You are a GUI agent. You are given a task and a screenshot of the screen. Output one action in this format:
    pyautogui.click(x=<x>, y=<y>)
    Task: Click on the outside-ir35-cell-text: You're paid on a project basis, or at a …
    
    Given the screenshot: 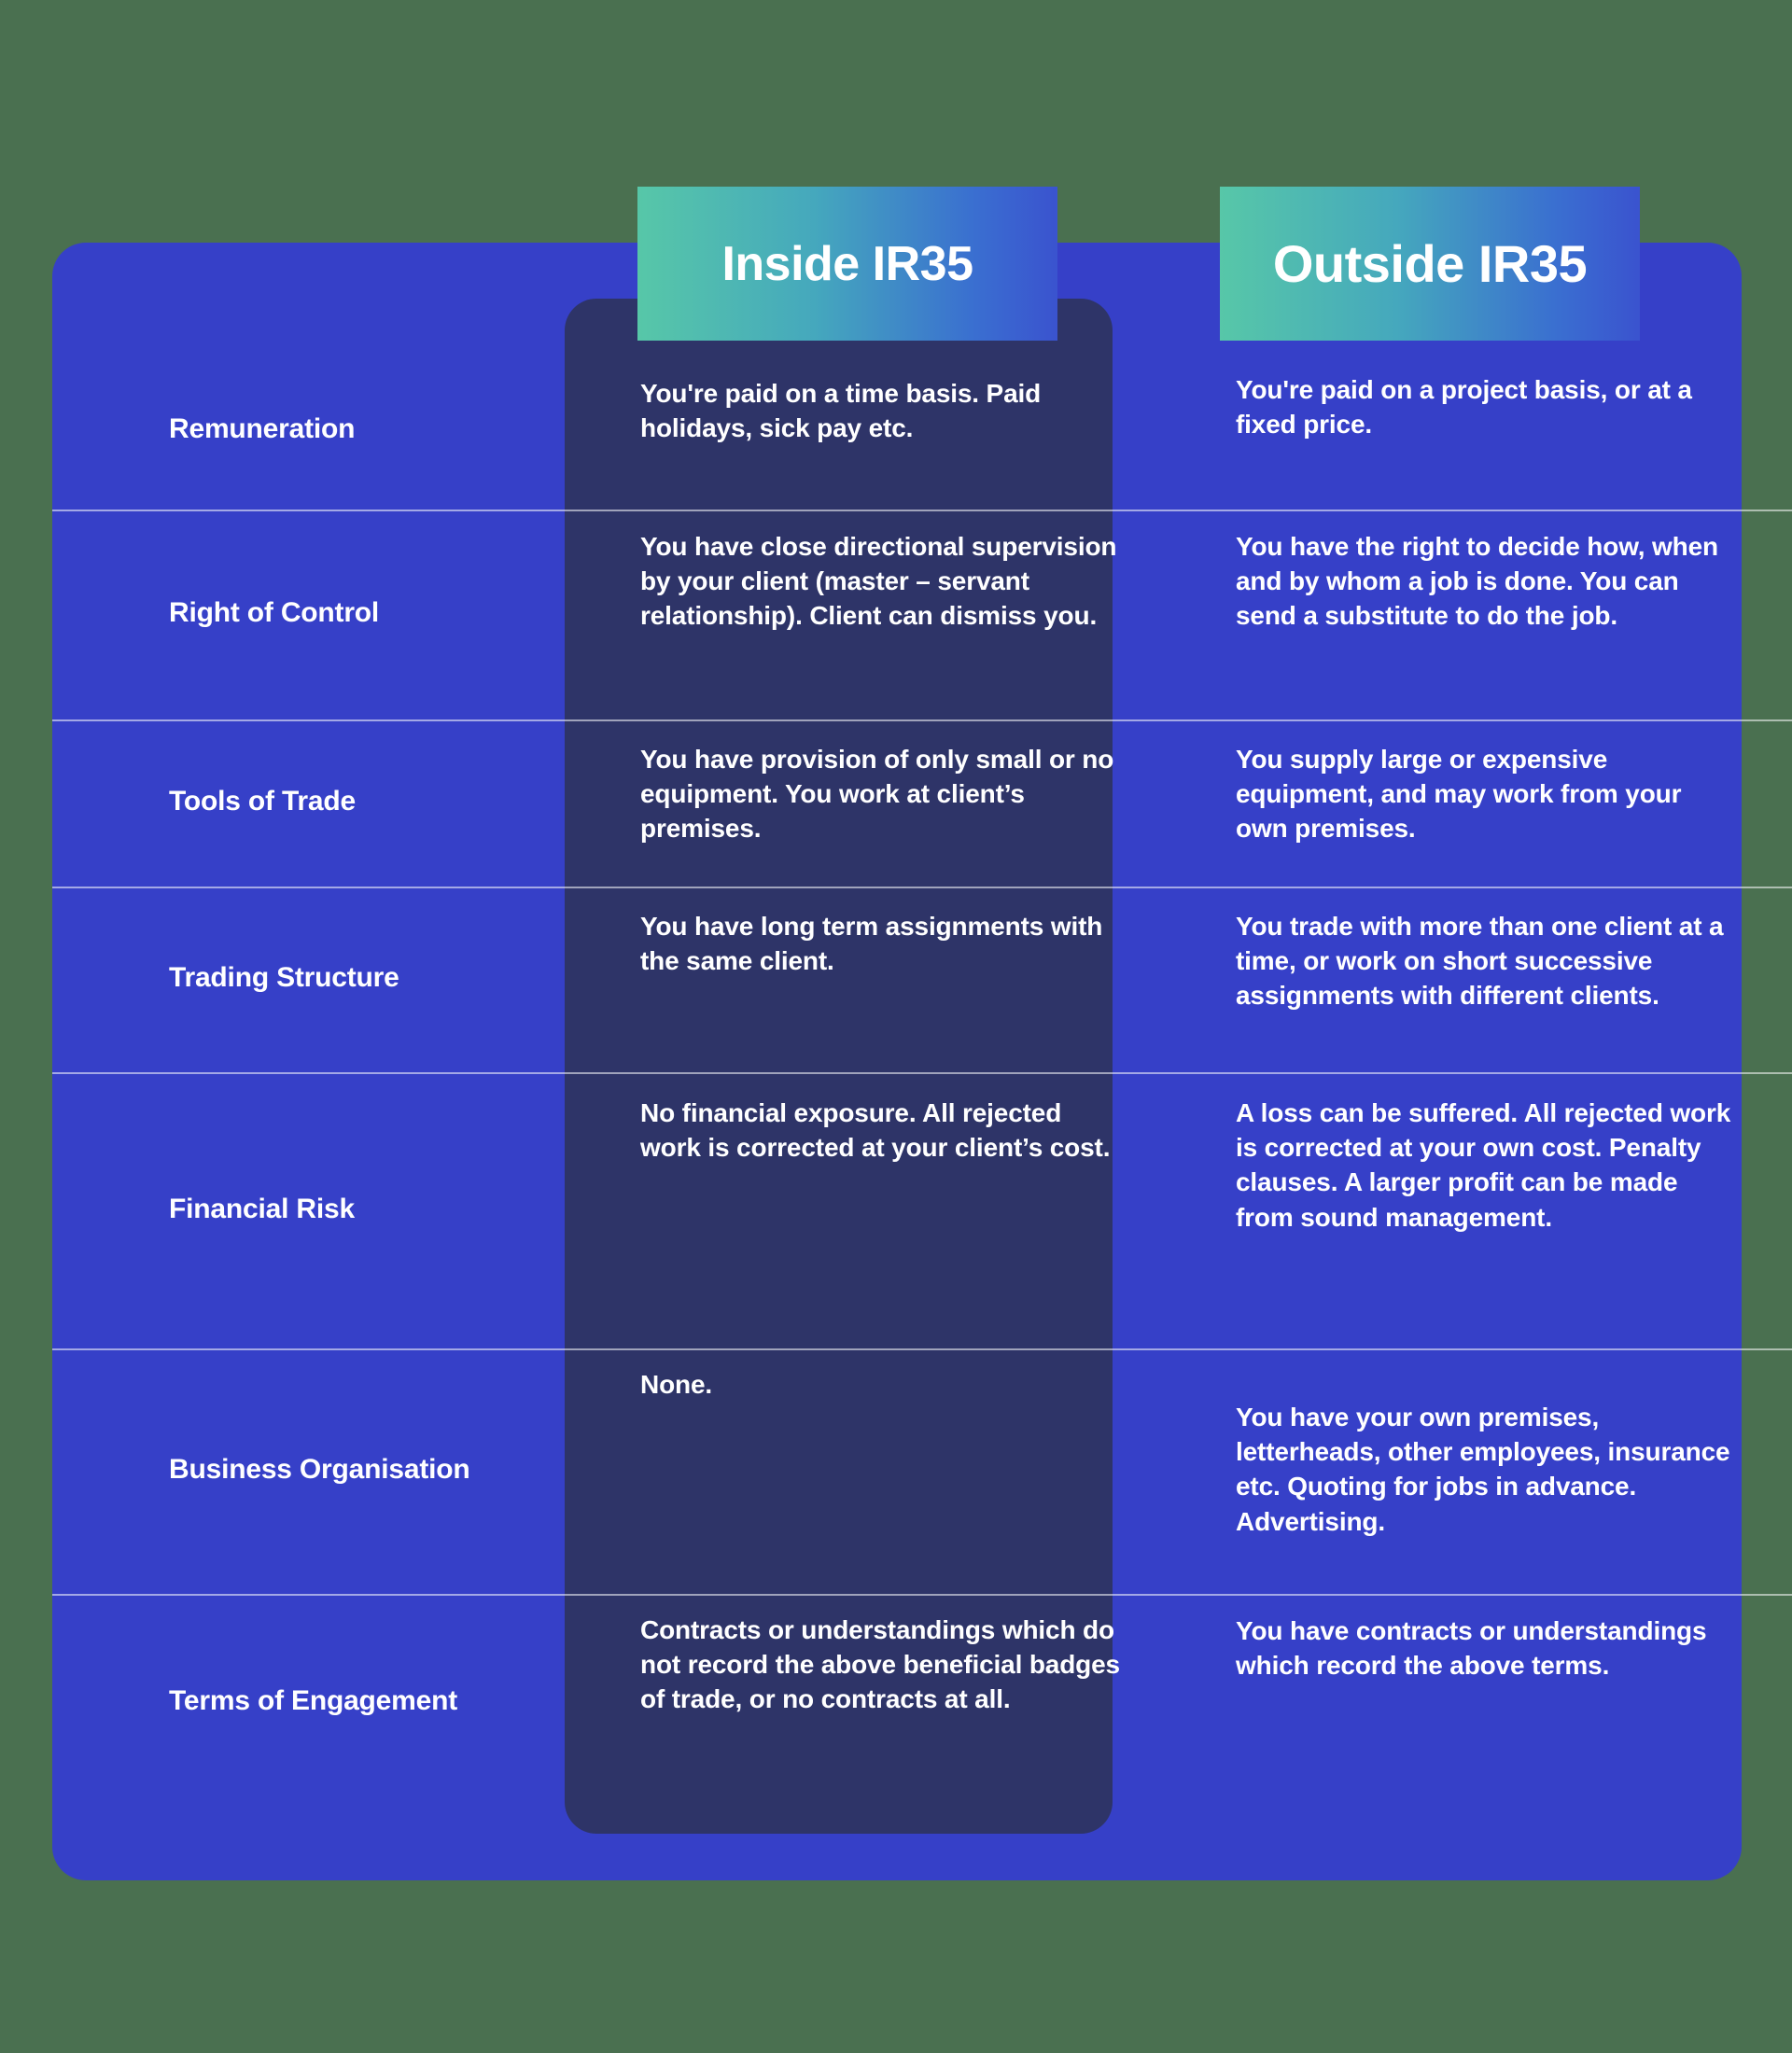 What is the action you would take?
    pyautogui.click(x=1464, y=407)
    